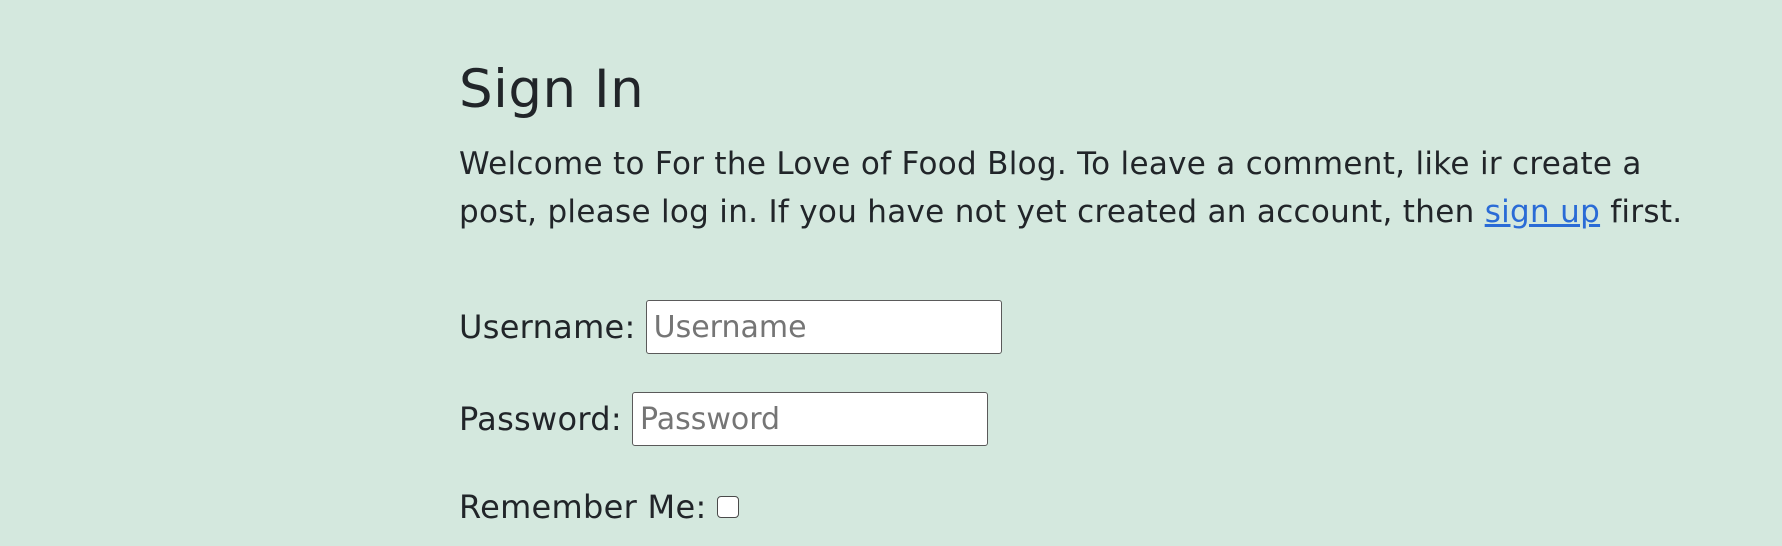 The height and width of the screenshot is (546, 1782). Describe the element at coordinates (540, 419) in the screenshot. I see `password-label: Password:` at that location.